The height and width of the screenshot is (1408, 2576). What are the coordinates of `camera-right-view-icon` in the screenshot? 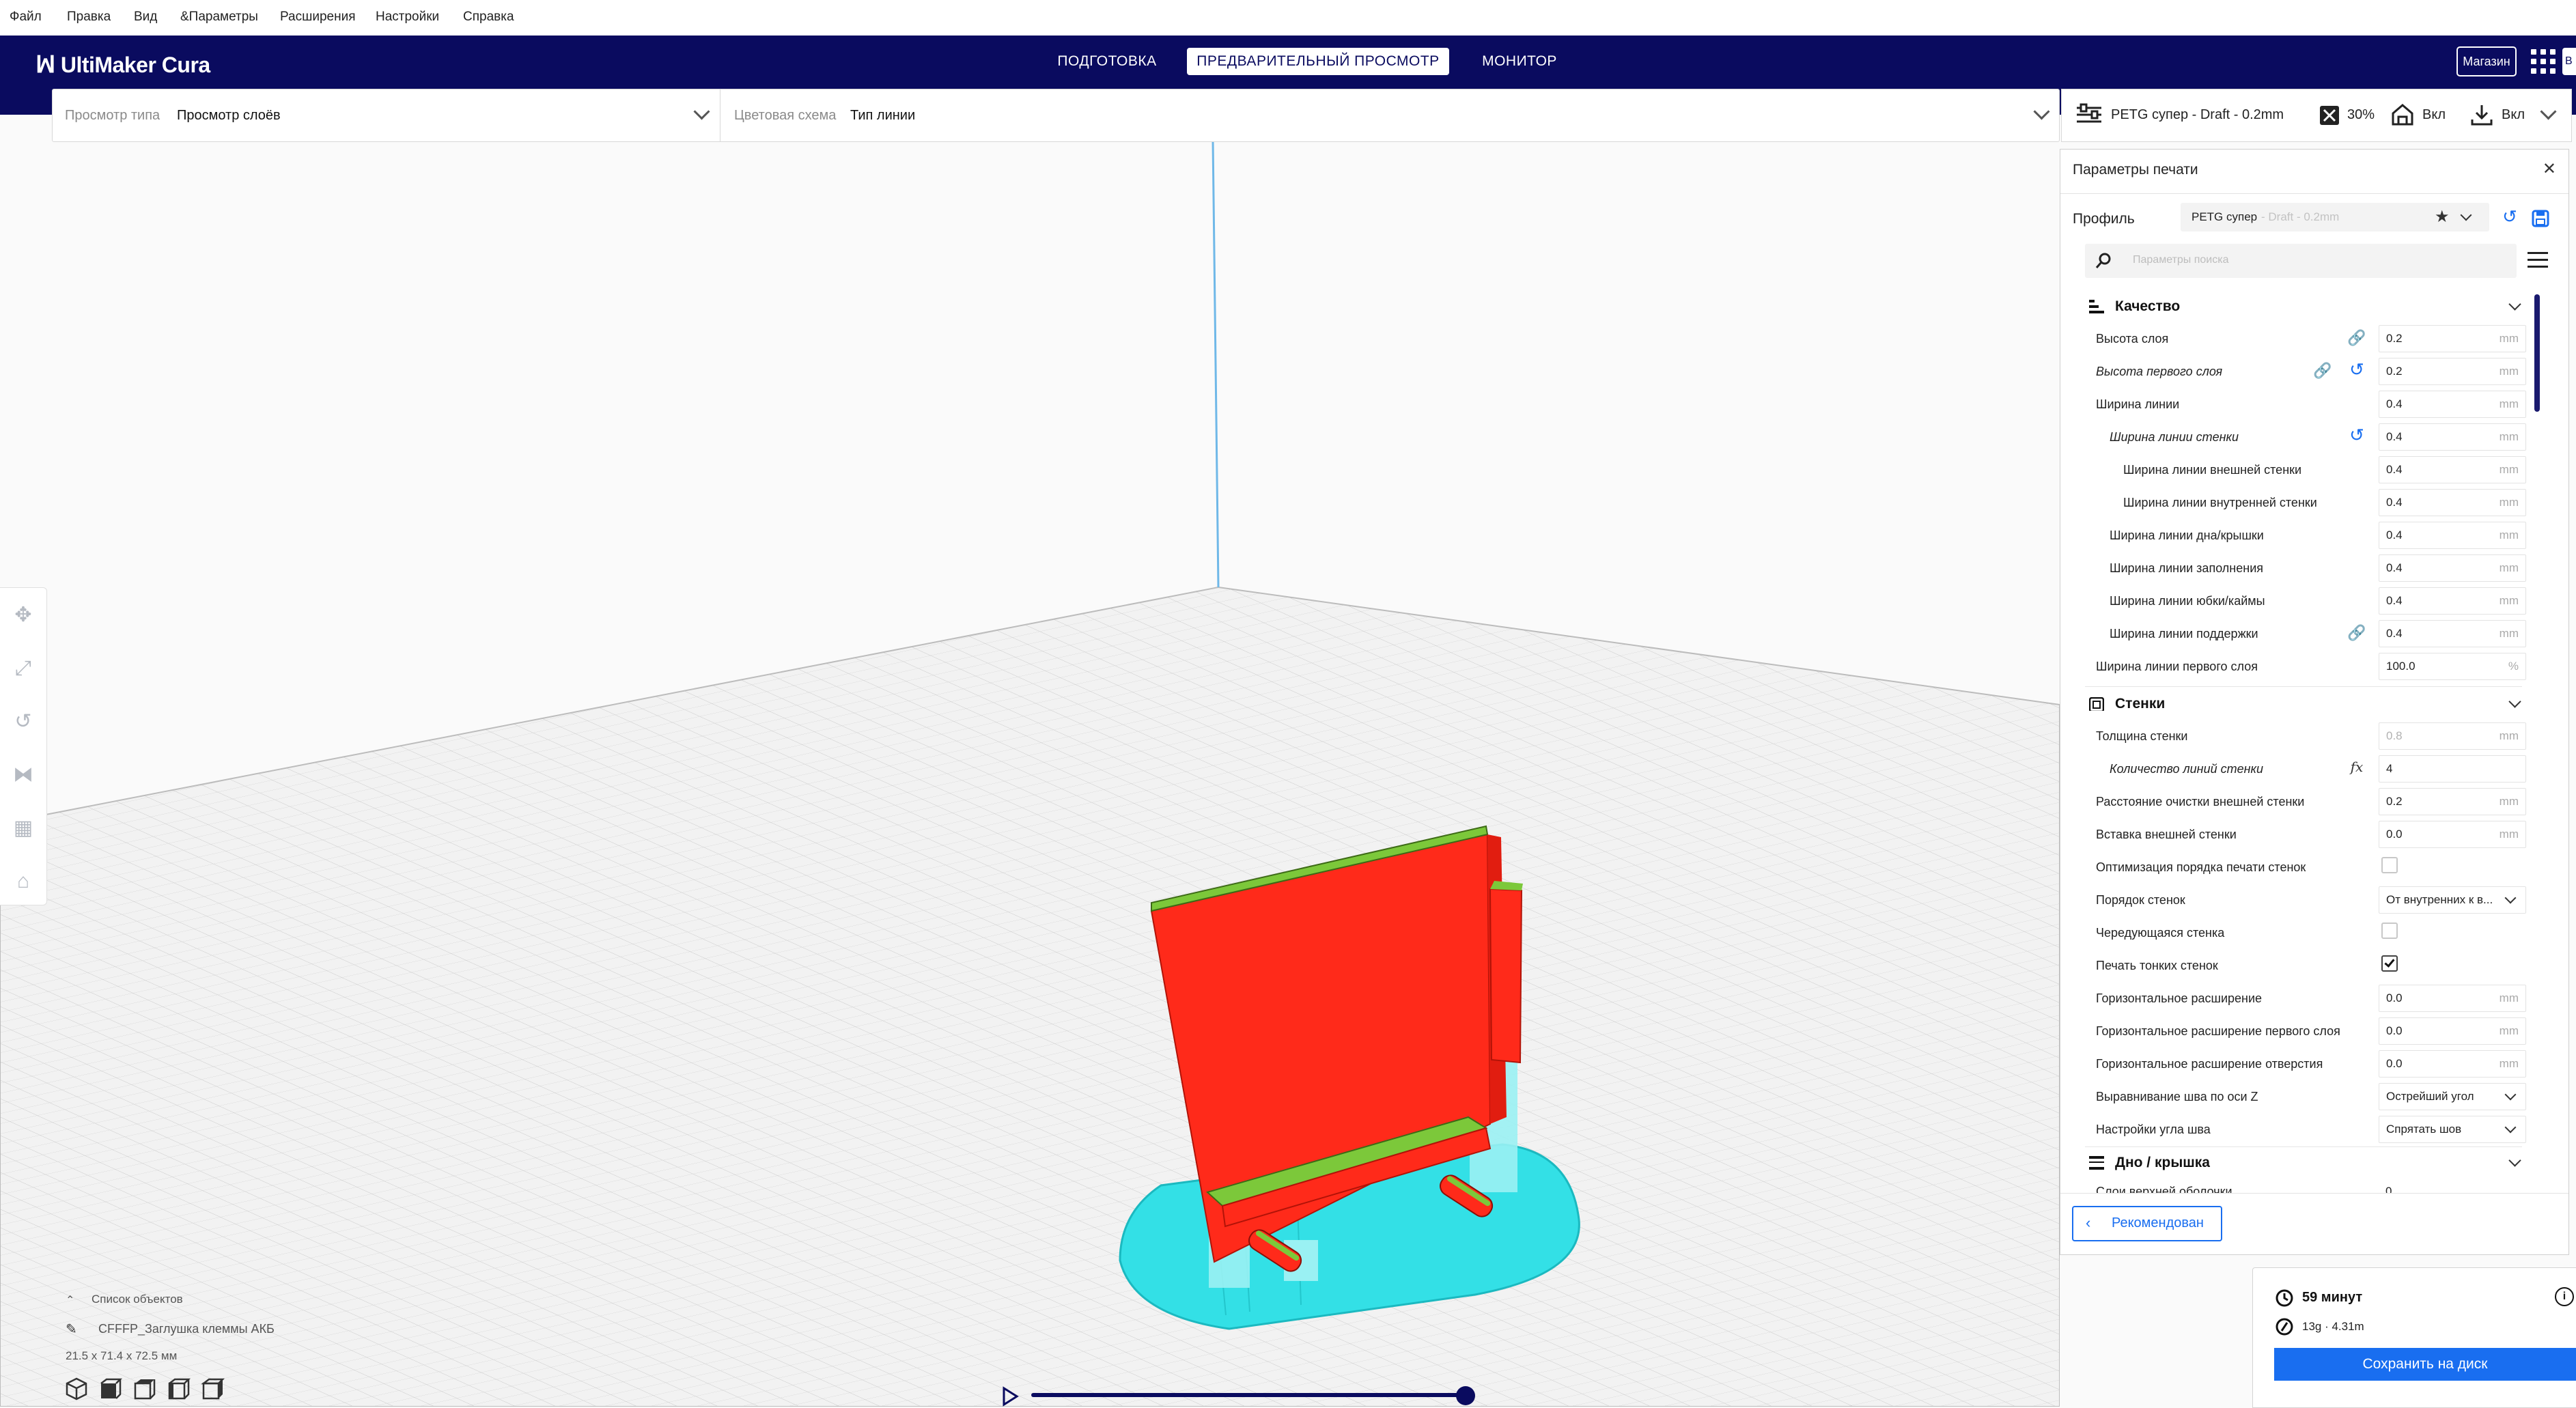 It's located at (213, 1389).